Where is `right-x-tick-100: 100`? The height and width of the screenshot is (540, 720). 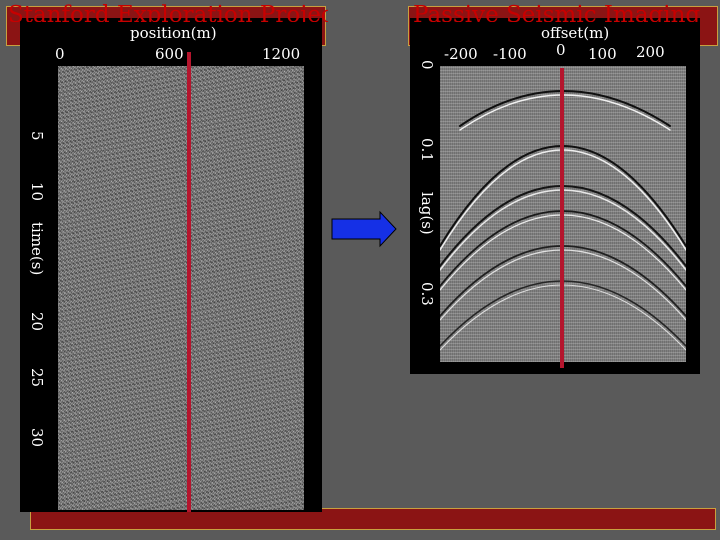
right-x-tick-100: 100 is located at coordinates (602, 54).